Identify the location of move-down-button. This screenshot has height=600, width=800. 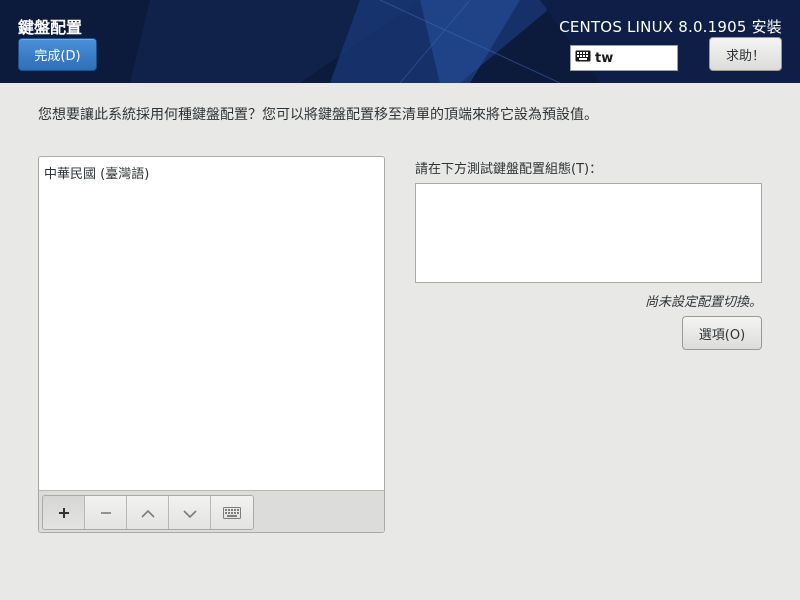
(190, 512).